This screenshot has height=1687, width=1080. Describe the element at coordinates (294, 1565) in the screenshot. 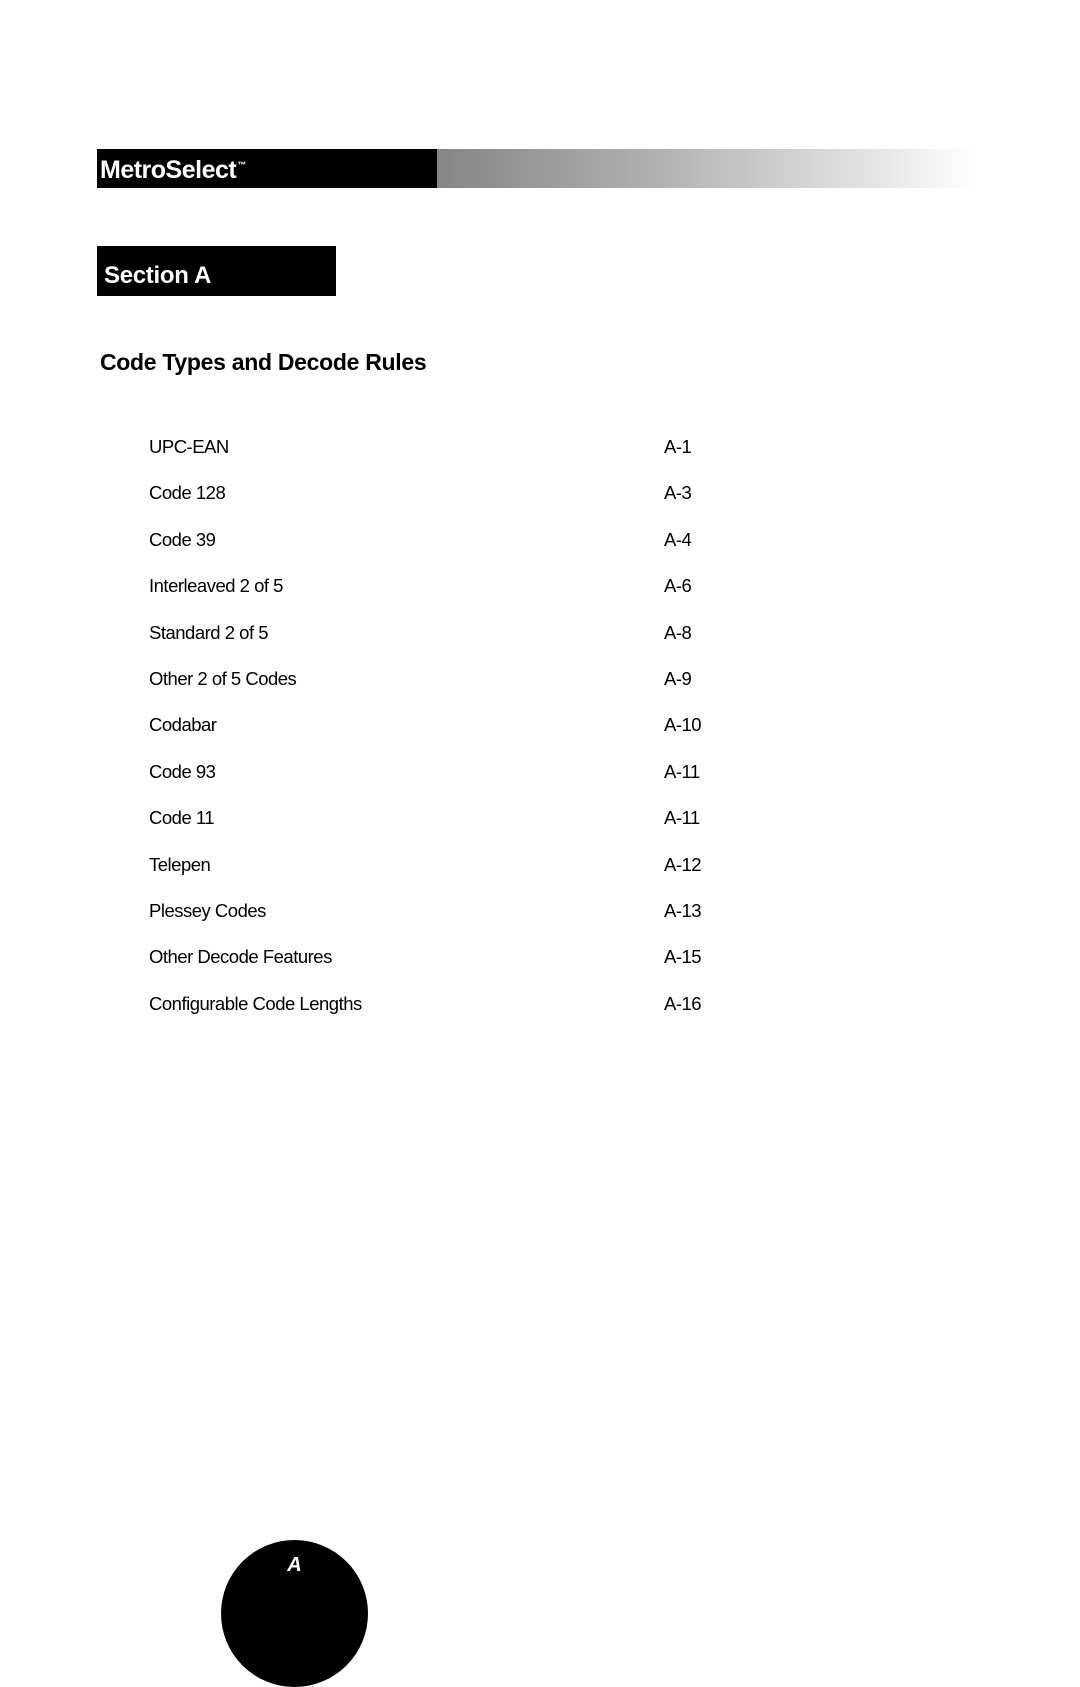

I see `section-tab-letter: A` at that location.